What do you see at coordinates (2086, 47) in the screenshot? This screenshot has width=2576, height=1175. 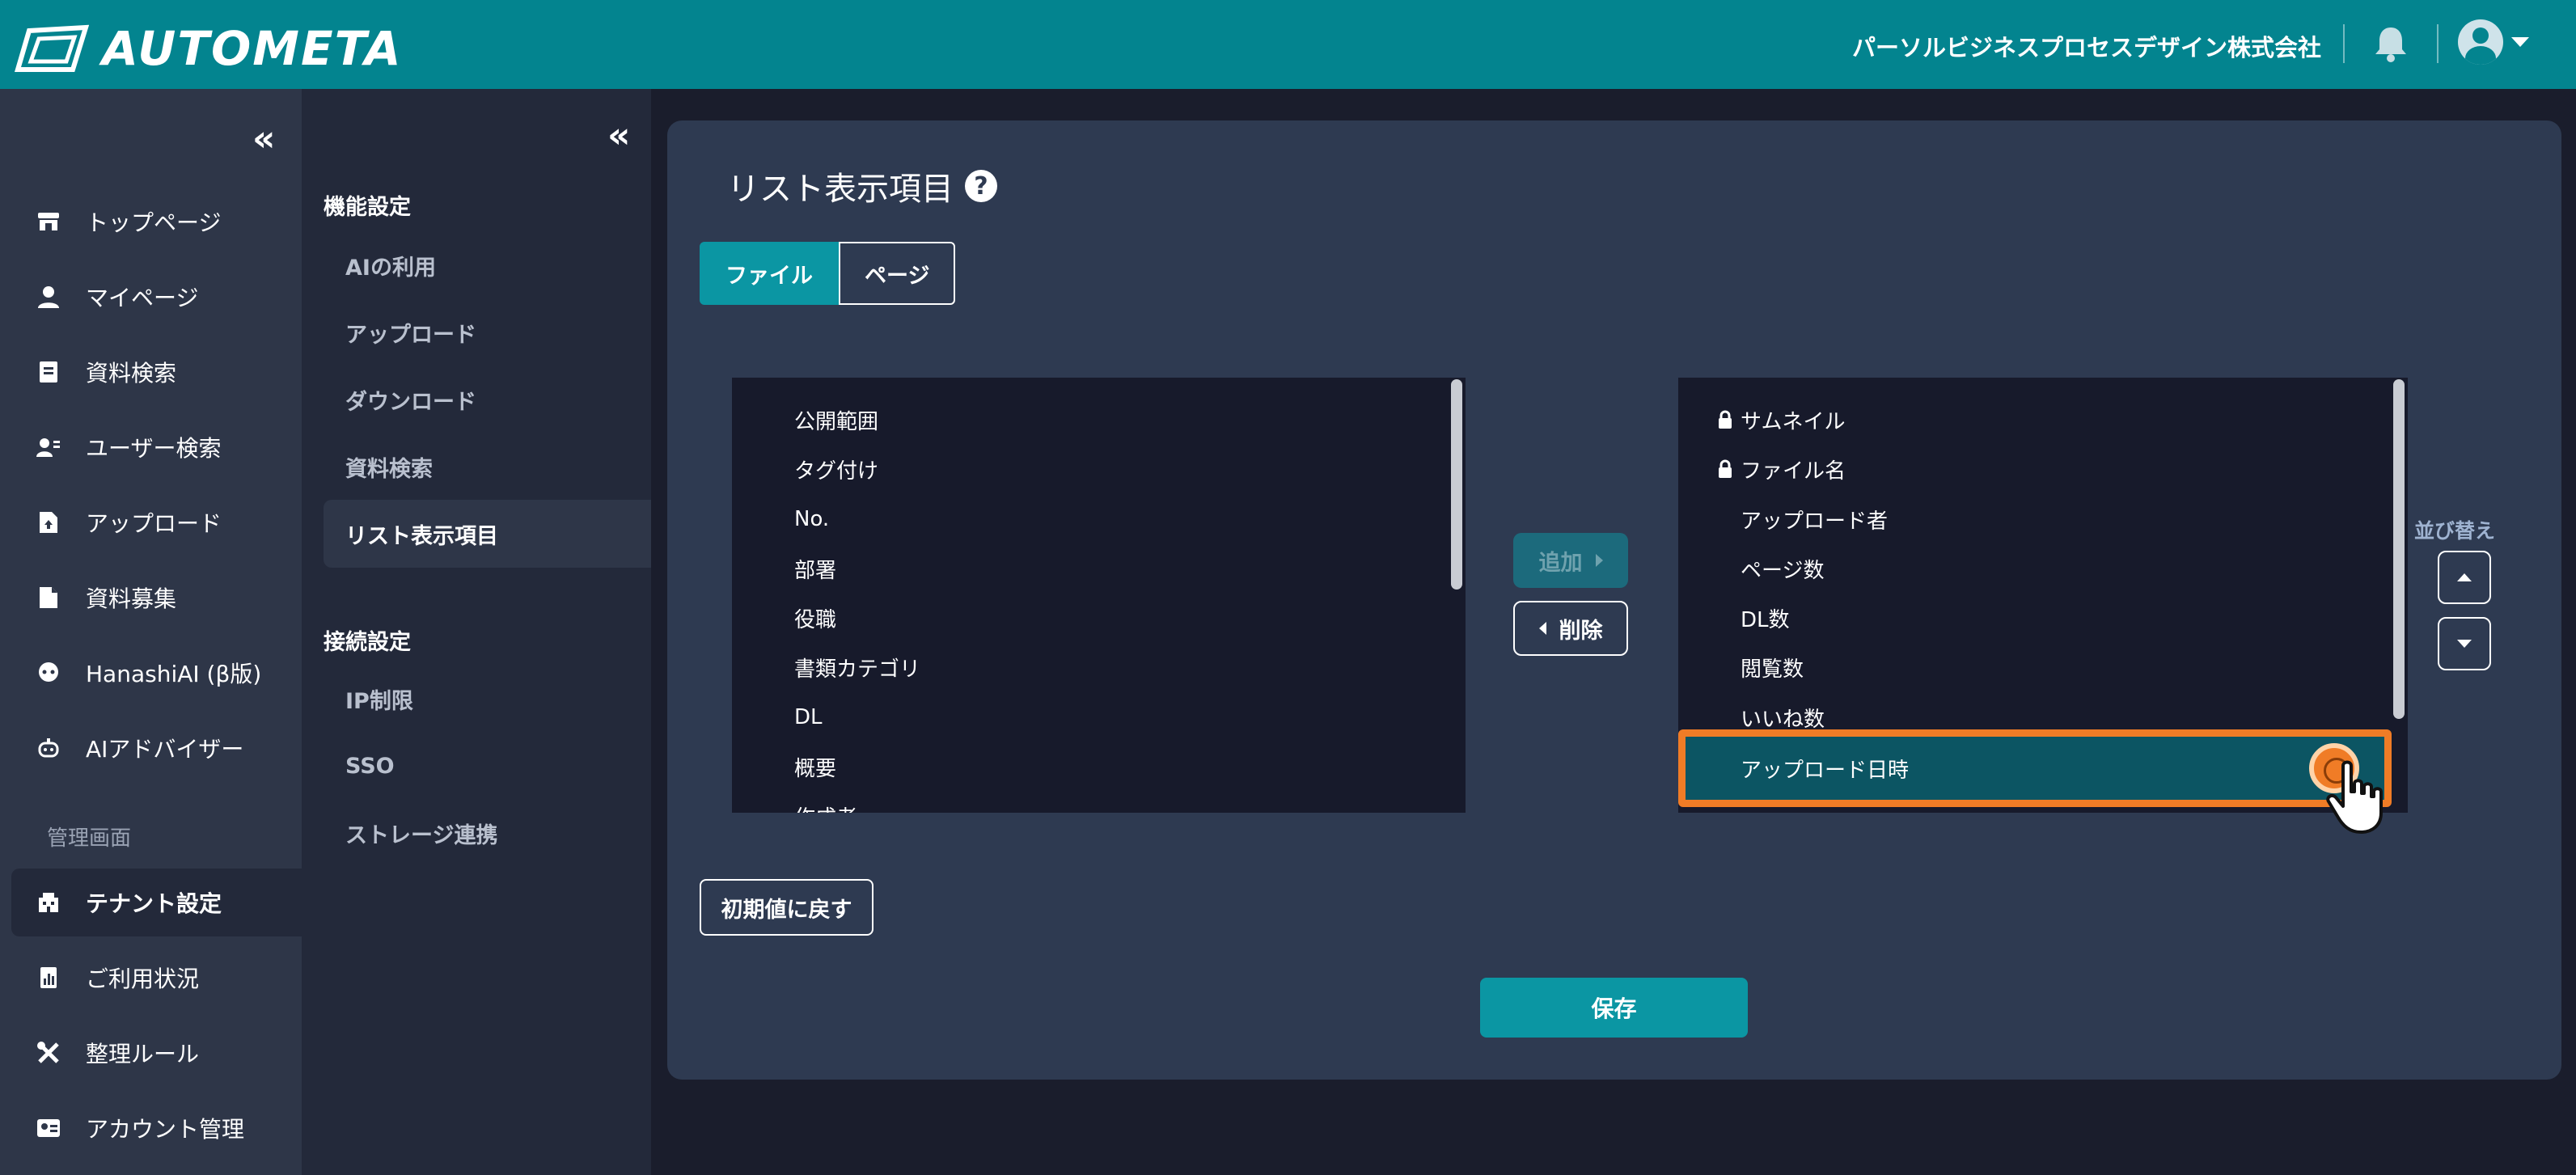 I see `company-name: パーソルビジネスプロセスデザイン株式会社` at bounding box center [2086, 47].